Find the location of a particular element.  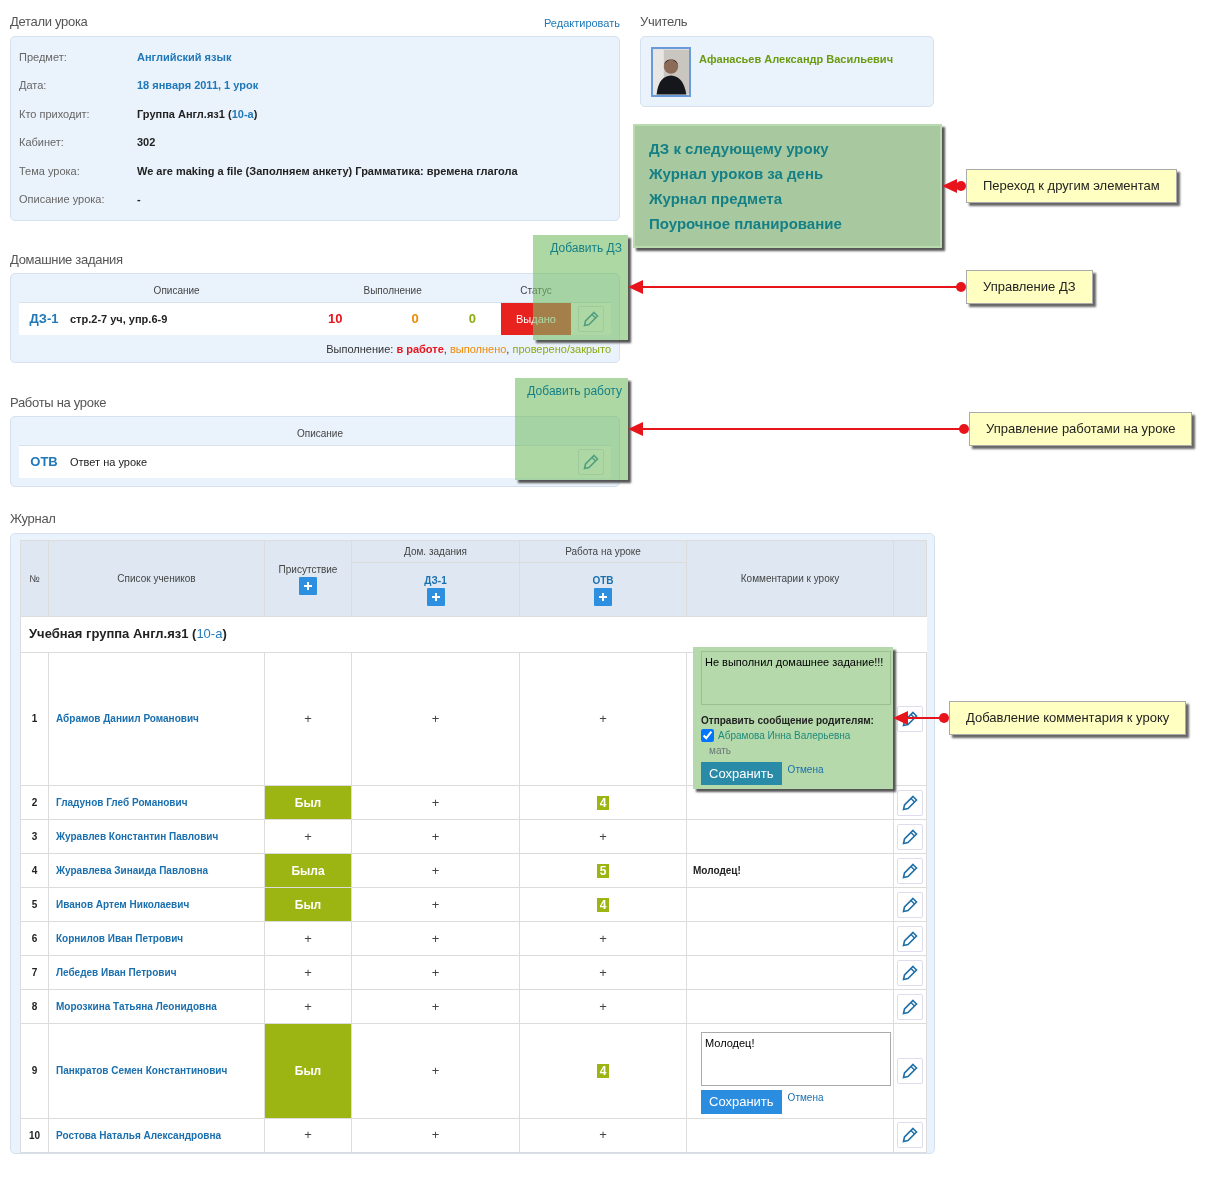

value-link: Английский язык is located at coordinates (184, 56).